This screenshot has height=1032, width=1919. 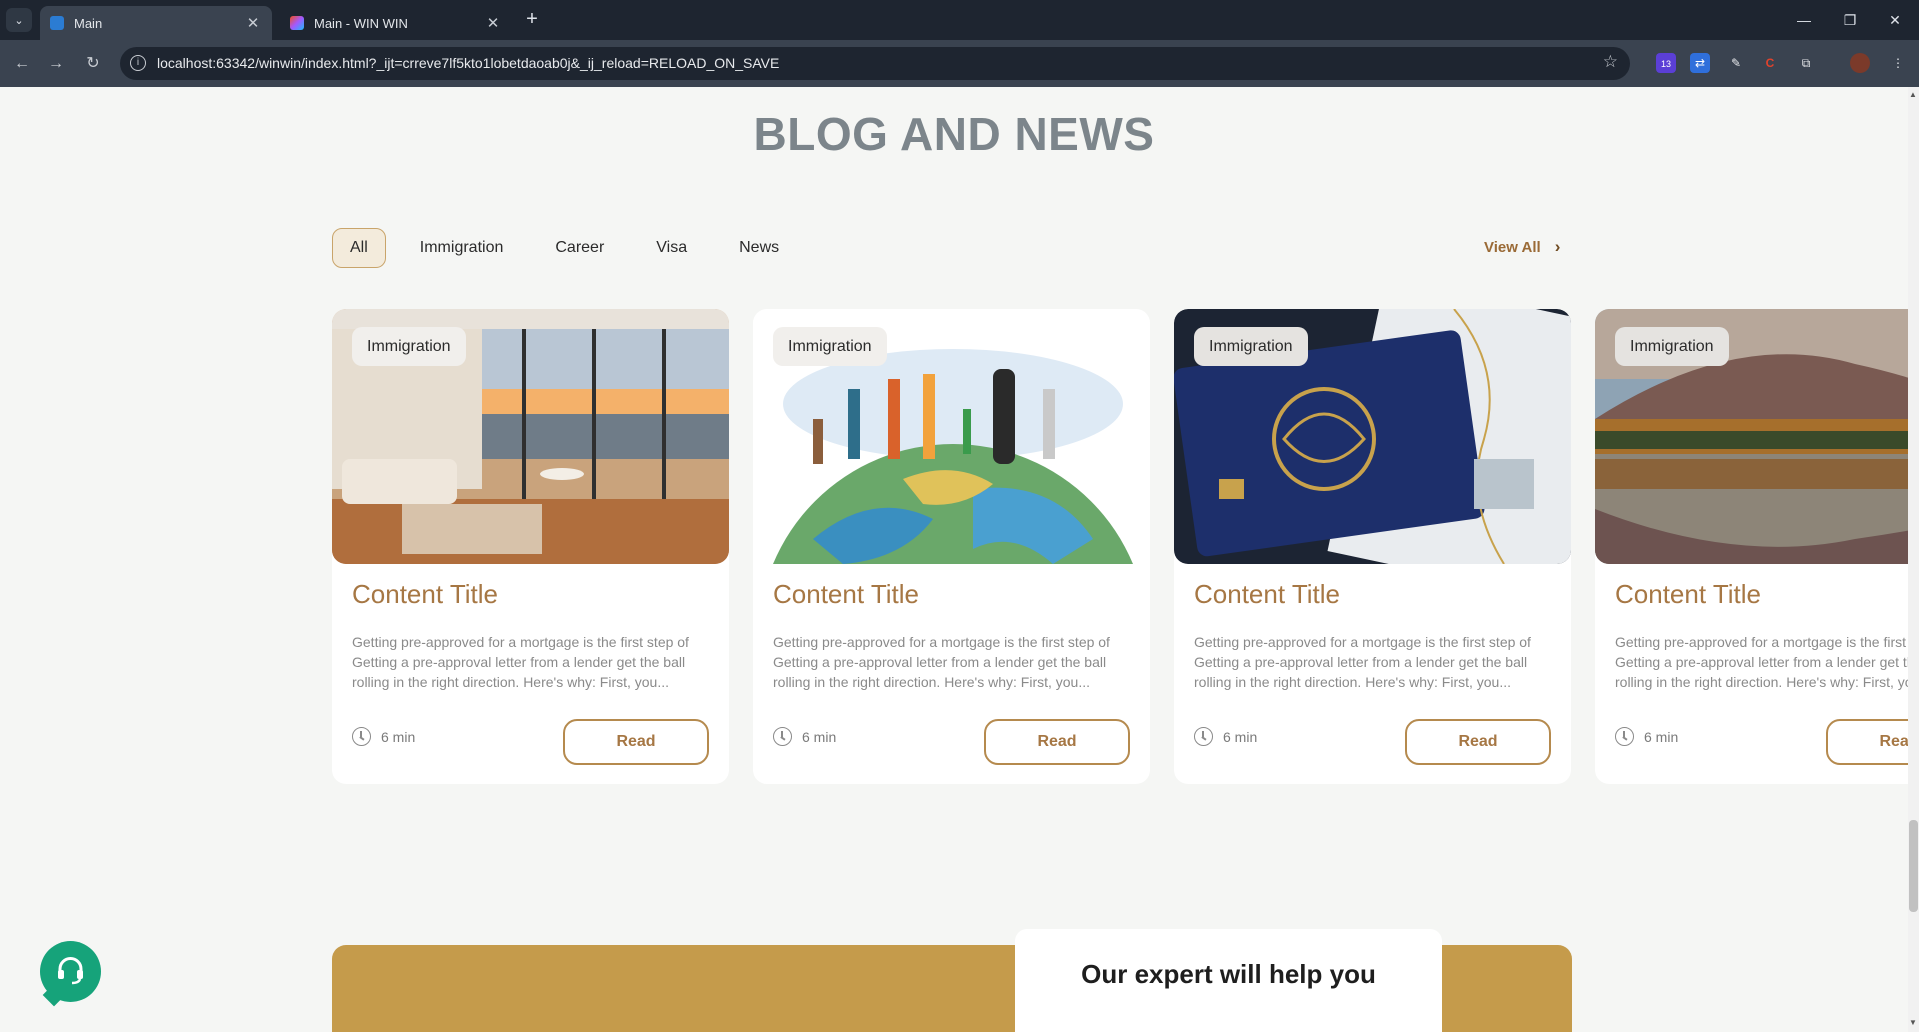 What do you see at coordinates (1913, 1022) in the screenshot?
I see `scroll-down-arrow-icon: ▼` at bounding box center [1913, 1022].